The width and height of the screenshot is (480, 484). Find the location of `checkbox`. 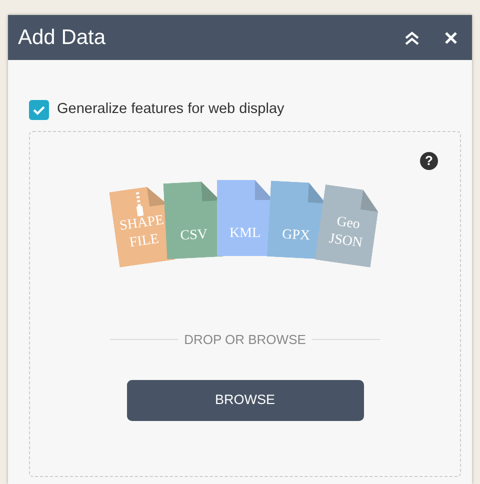

checkbox is located at coordinates (39, 110).